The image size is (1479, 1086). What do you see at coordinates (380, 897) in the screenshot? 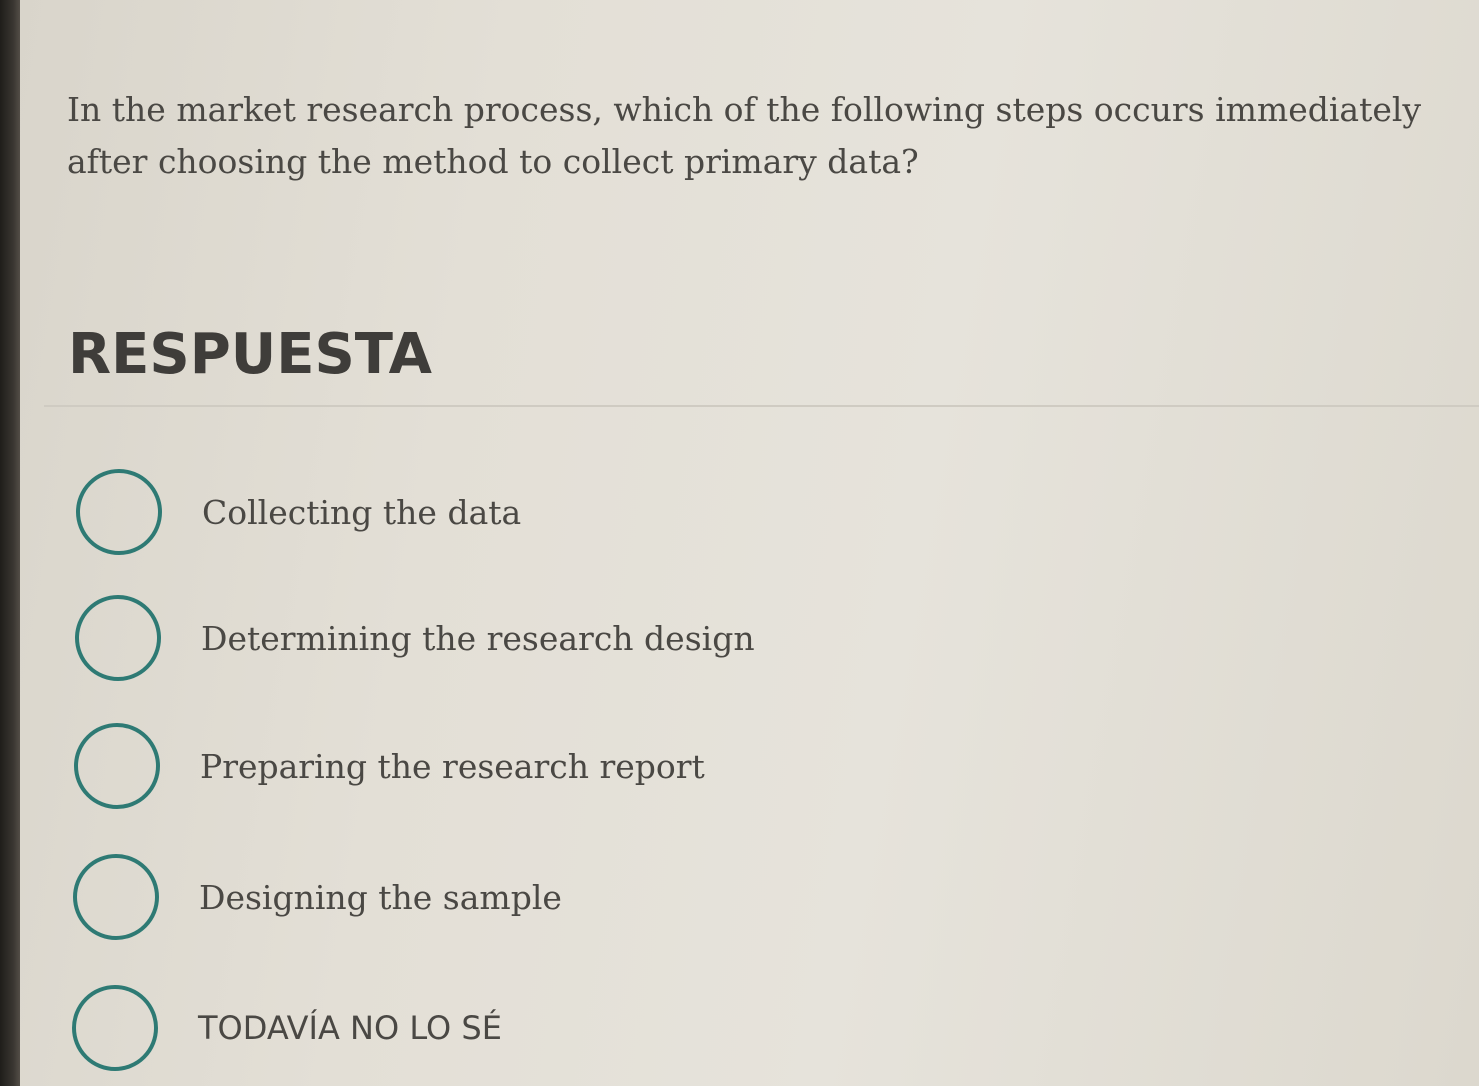
I see `option-label: Designing the sample` at bounding box center [380, 897].